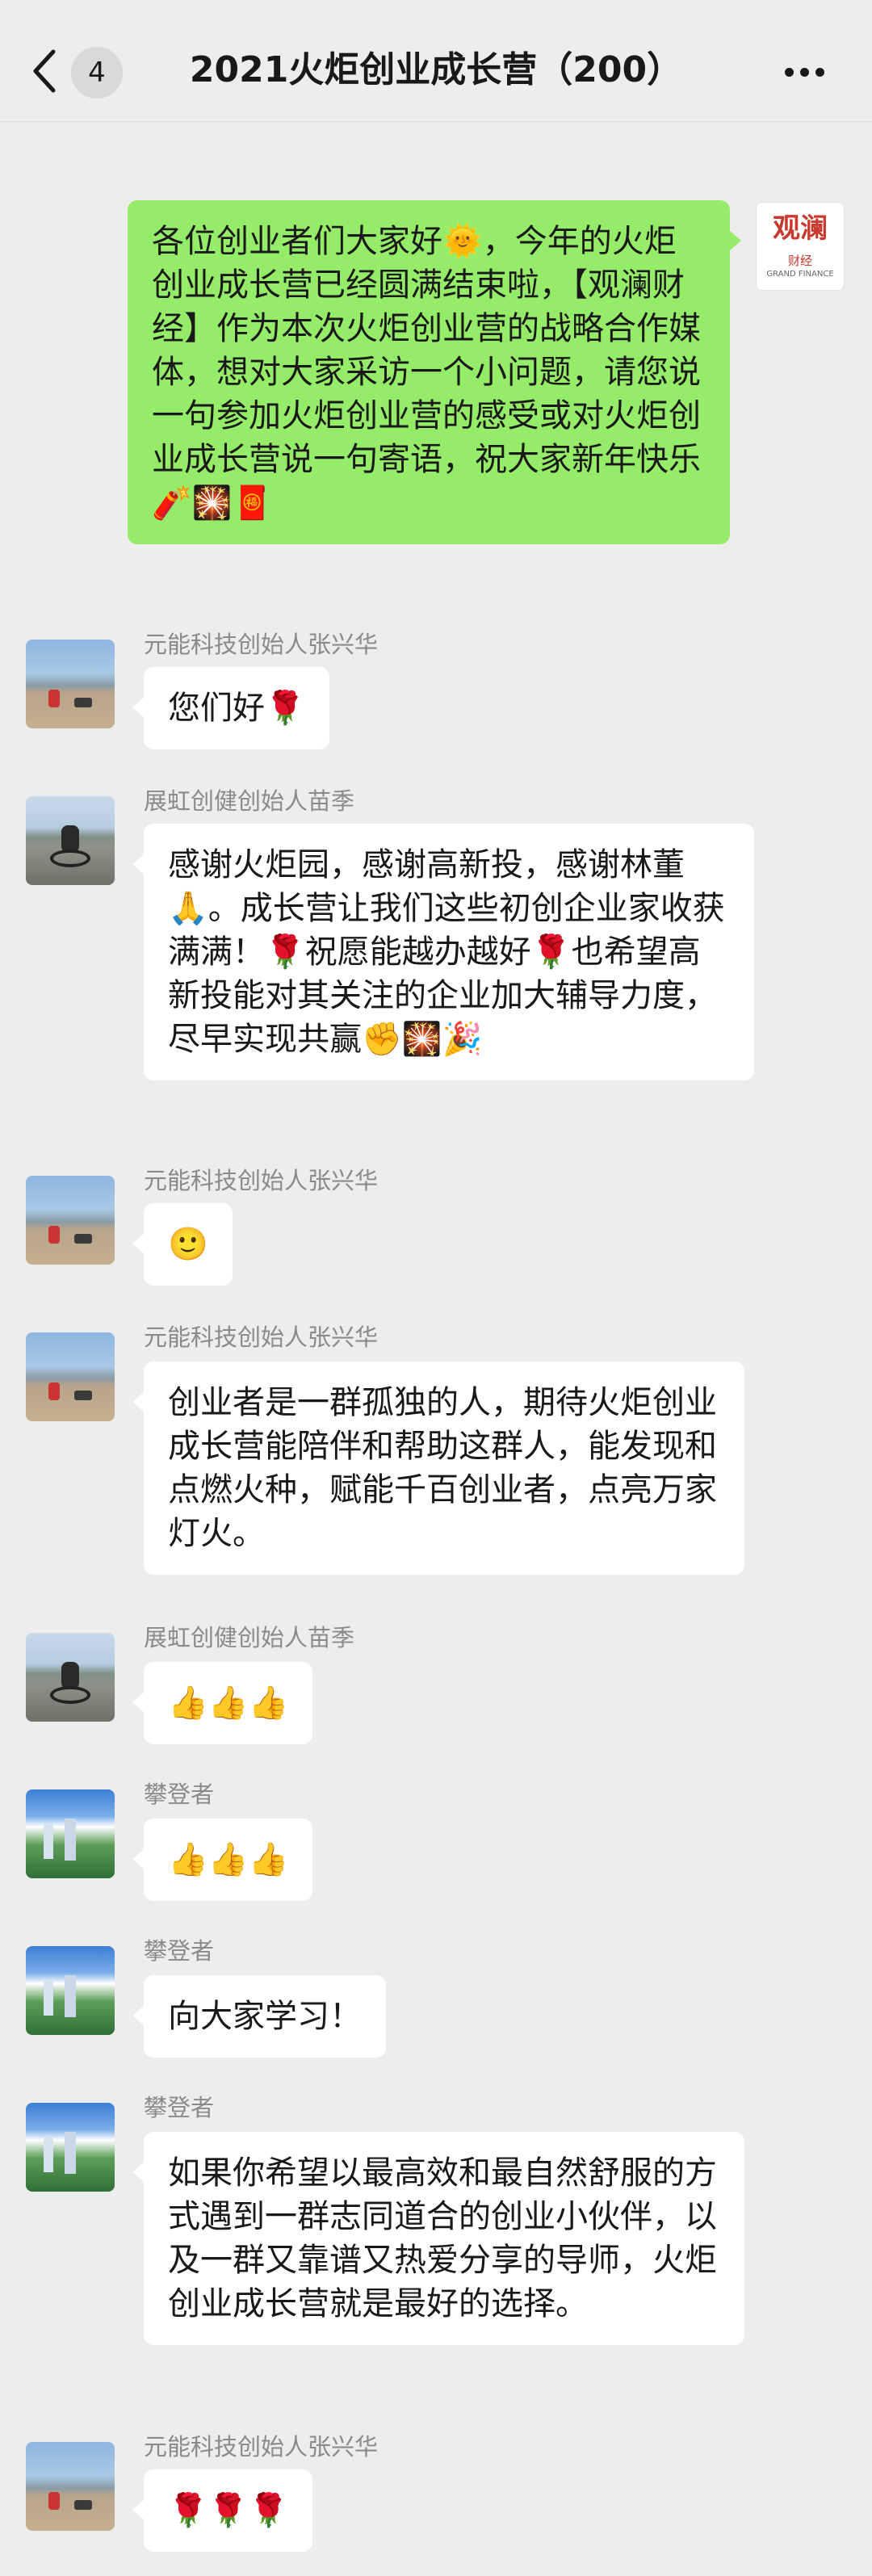 Image resolution: width=872 pixels, height=2576 pixels. I want to click on chat-title: 2021火炬创业成长营（200）, so click(436, 69).